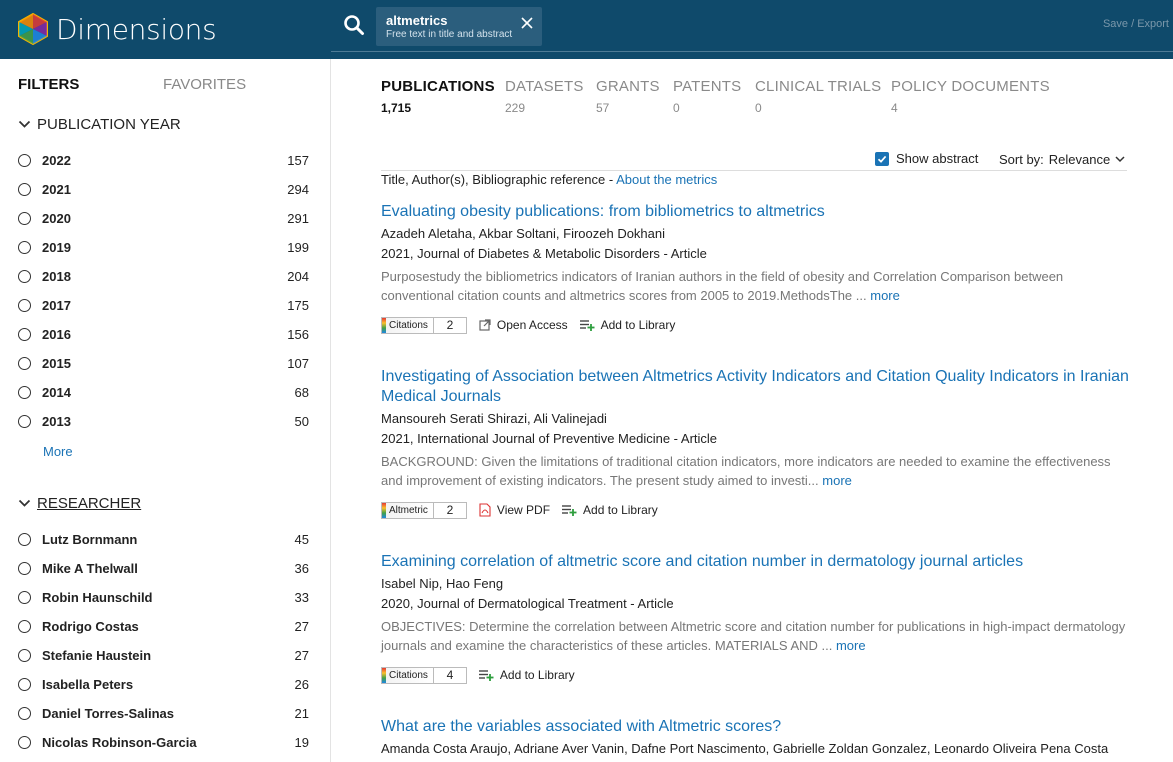 The width and height of the screenshot is (1173, 762). Describe the element at coordinates (494, 418) in the screenshot. I see `publication-authors: Mansoureh Serati Shirazi, Ali Valinejadi` at that location.